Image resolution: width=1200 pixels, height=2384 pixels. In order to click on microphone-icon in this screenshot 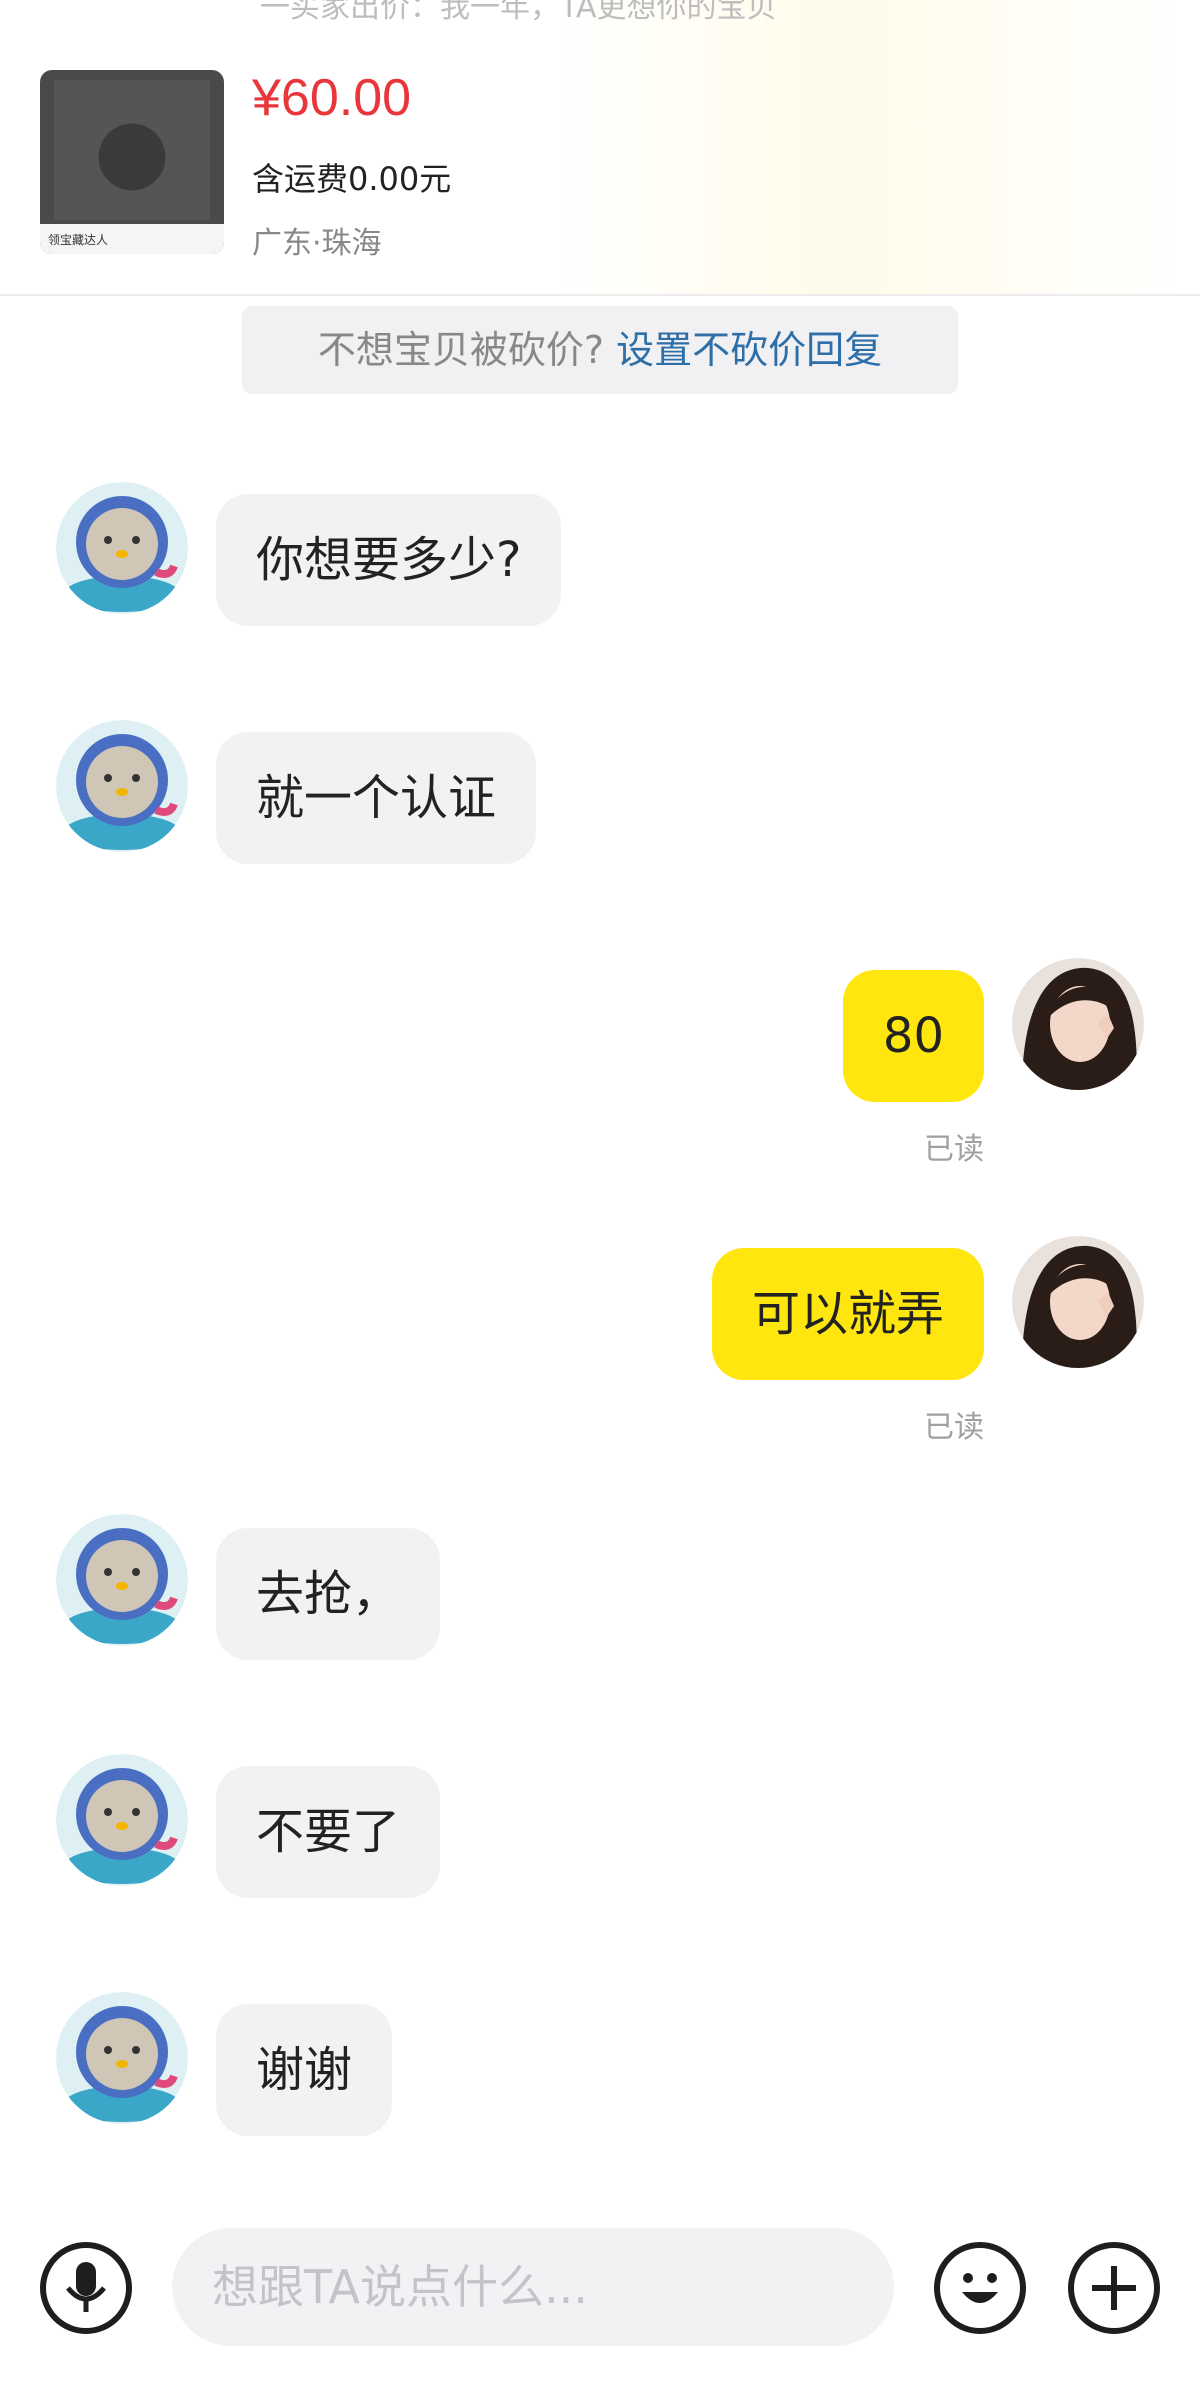, I will do `click(86, 2287)`.